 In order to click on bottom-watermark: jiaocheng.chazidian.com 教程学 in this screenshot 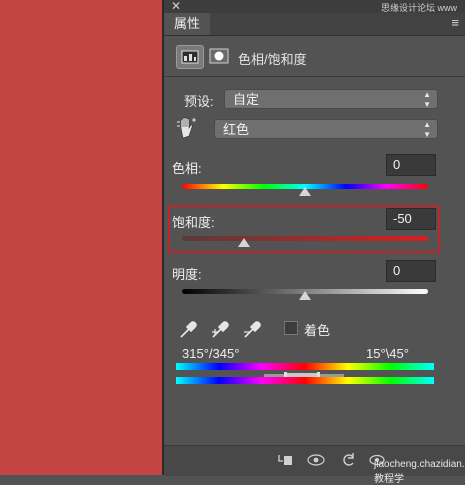, I will do `click(419, 472)`.